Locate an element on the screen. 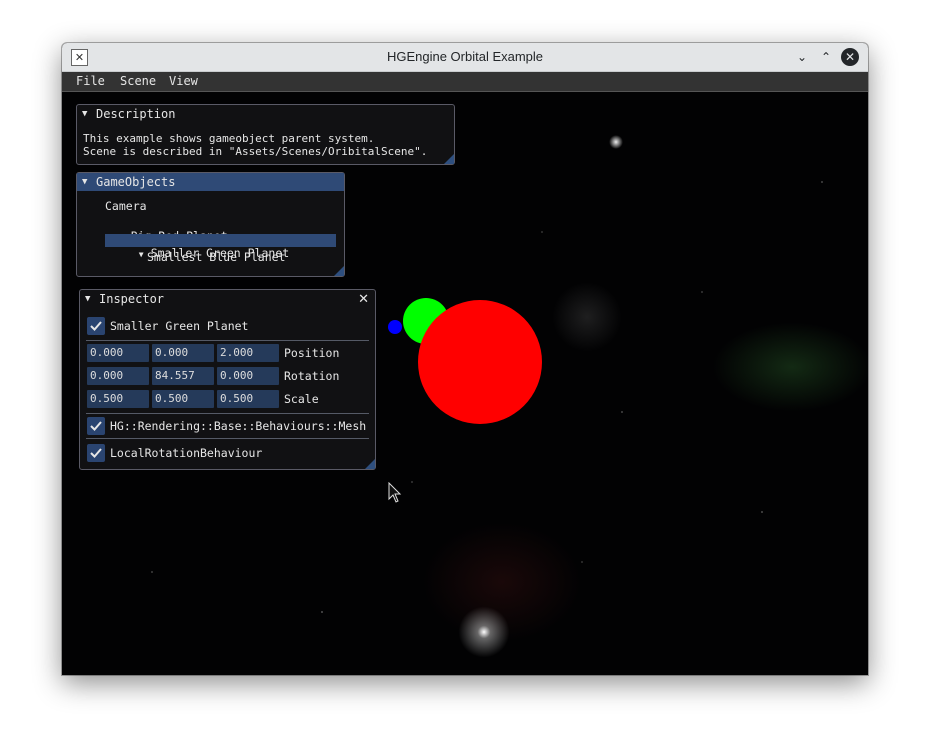 The height and width of the screenshot is (755, 930). panel-title: Description is located at coordinates (136, 114).